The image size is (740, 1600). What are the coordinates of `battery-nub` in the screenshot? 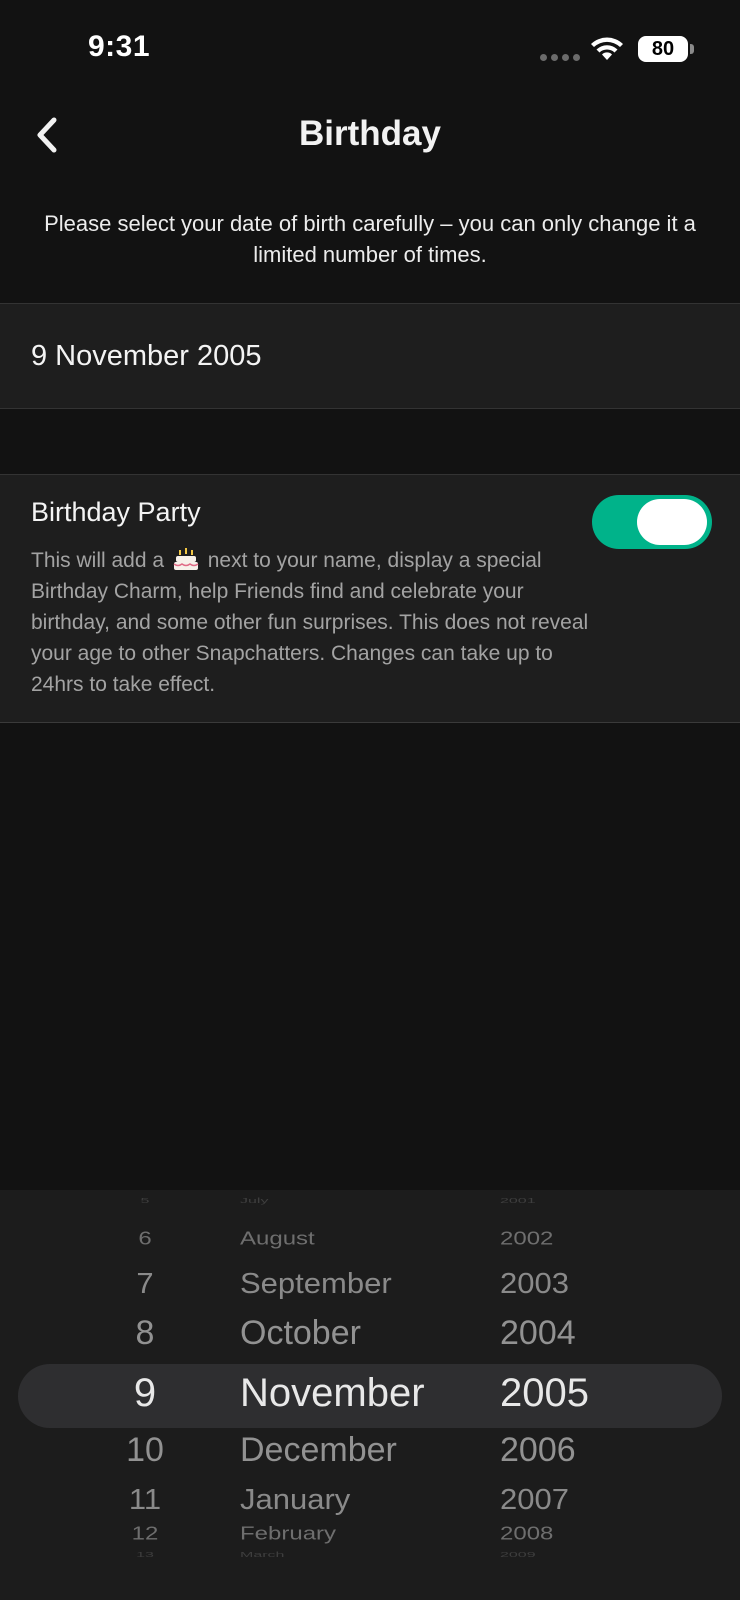 It's located at (692, 49).